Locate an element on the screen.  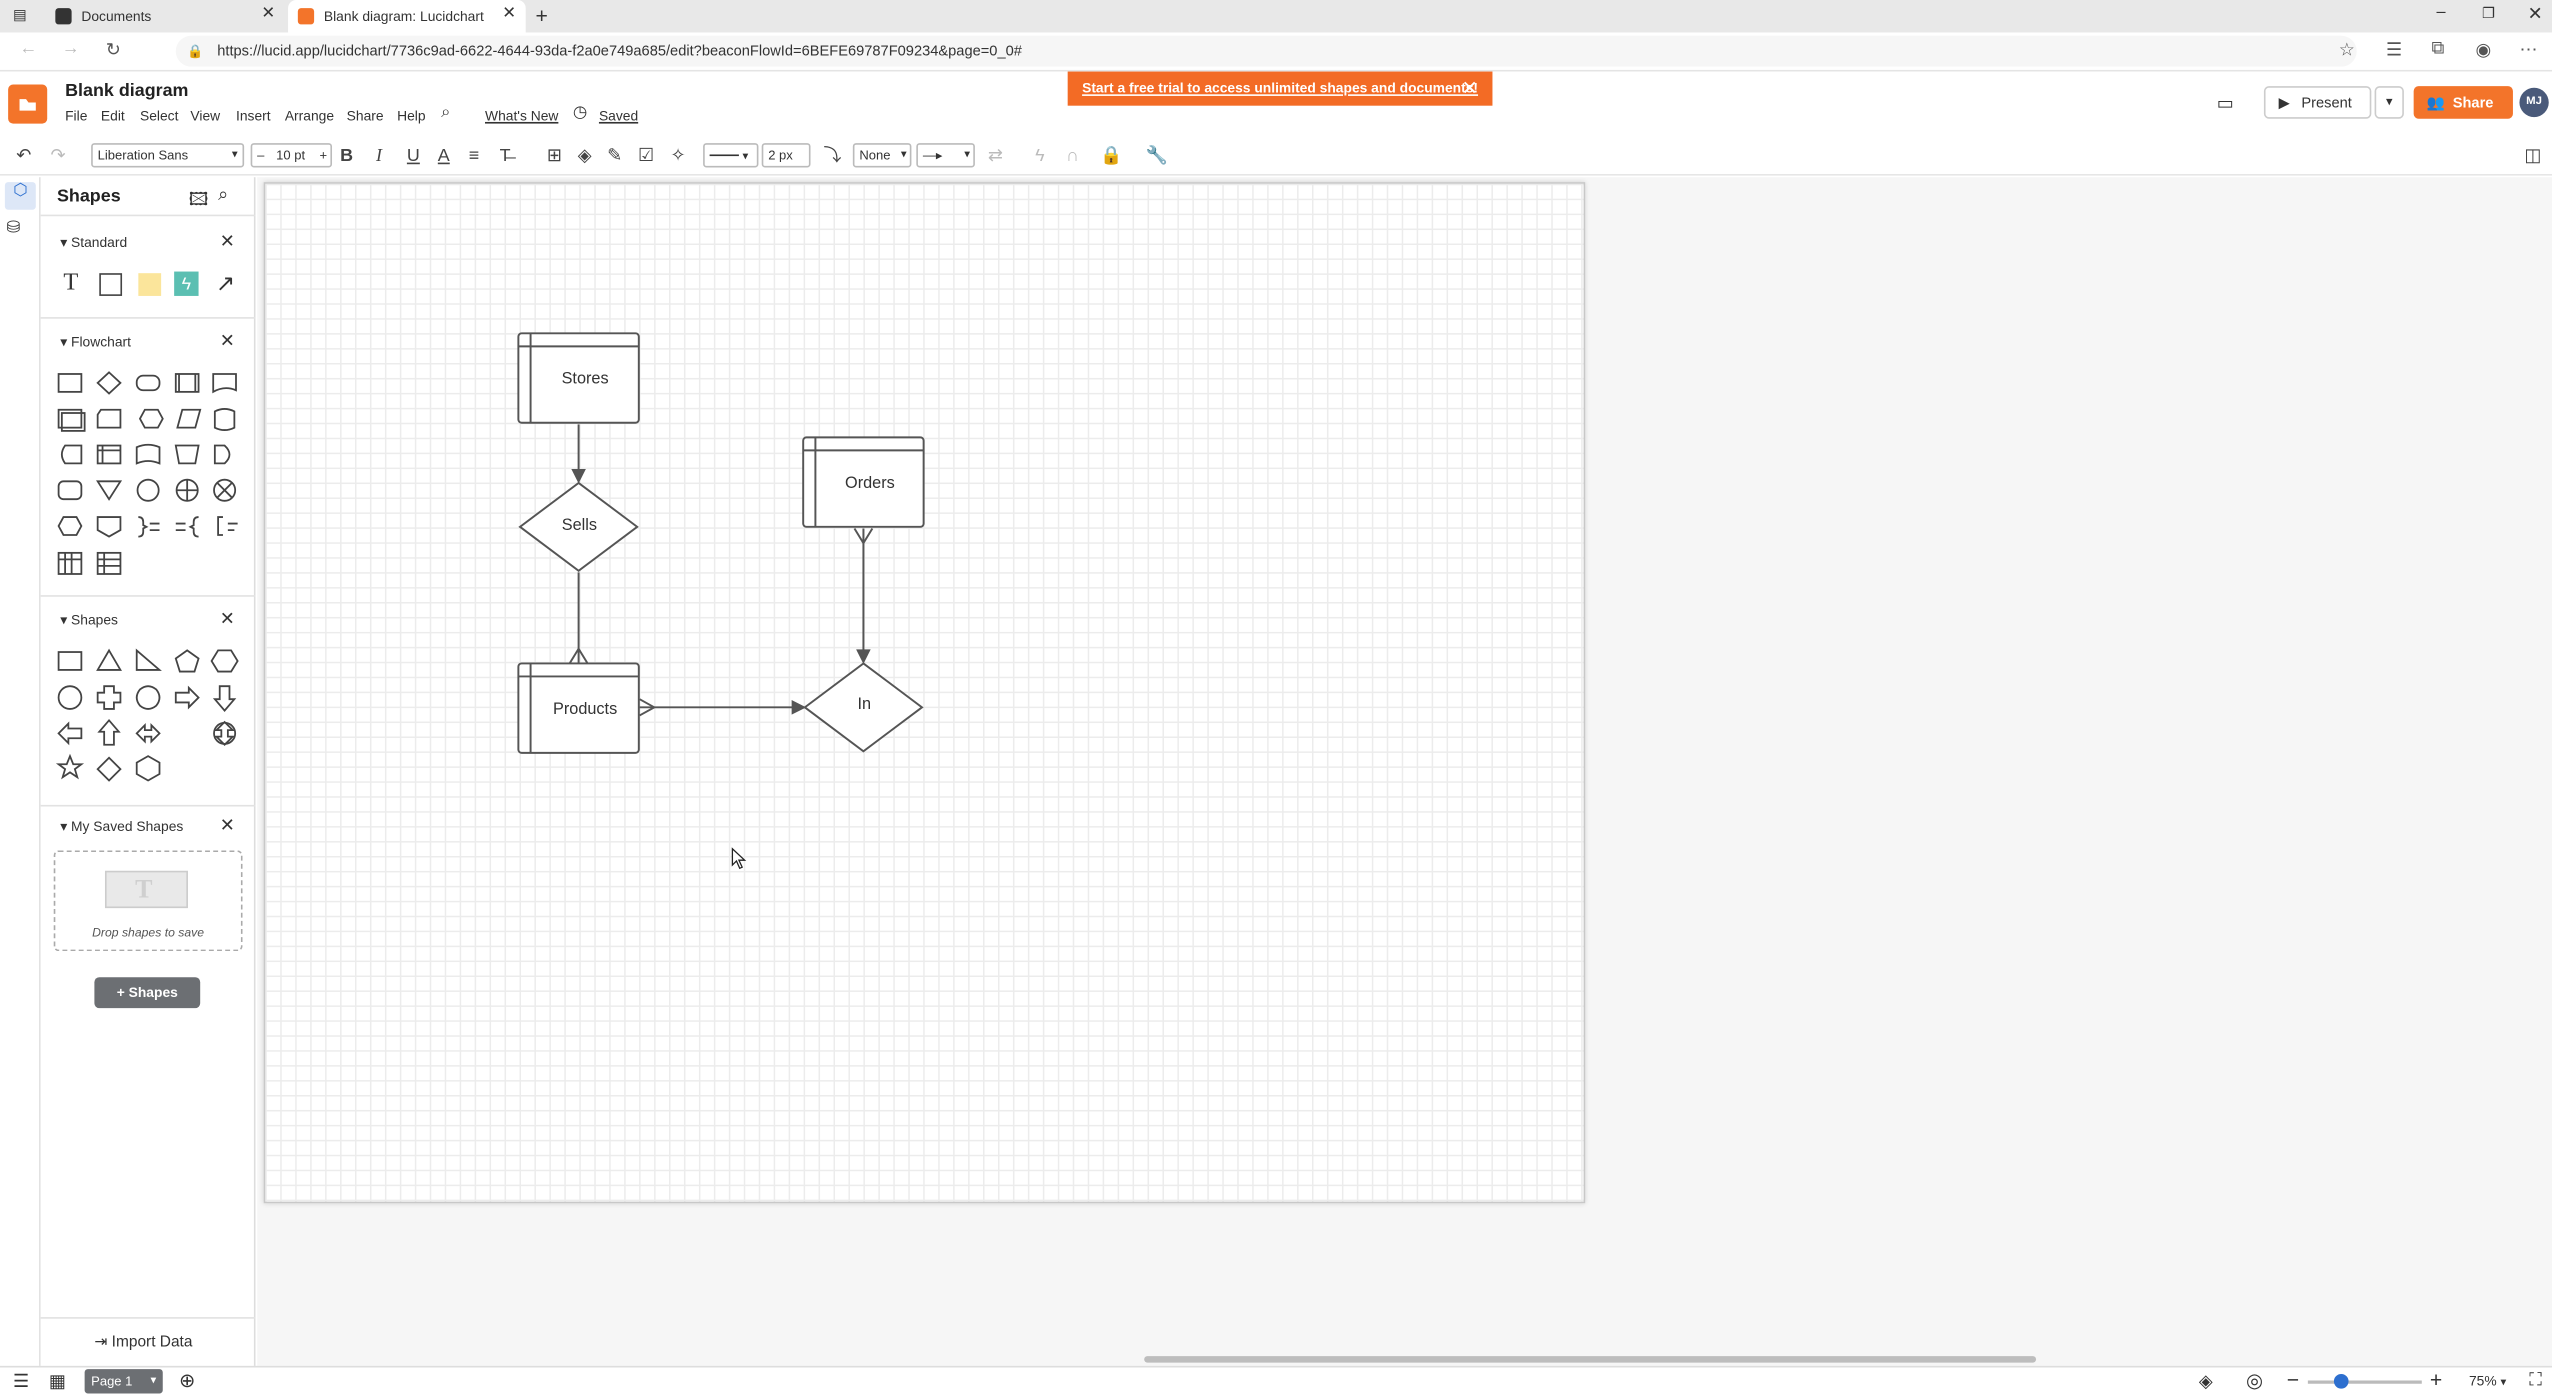
data-rail-icon: ⛁ is located at coordinates (14, 229).